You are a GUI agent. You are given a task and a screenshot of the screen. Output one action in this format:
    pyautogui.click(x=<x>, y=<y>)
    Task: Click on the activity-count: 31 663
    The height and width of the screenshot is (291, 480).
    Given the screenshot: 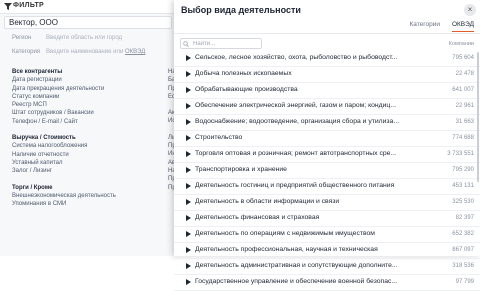 What is the action you would take?
    pyautogui.click(x=464, y=122)
    